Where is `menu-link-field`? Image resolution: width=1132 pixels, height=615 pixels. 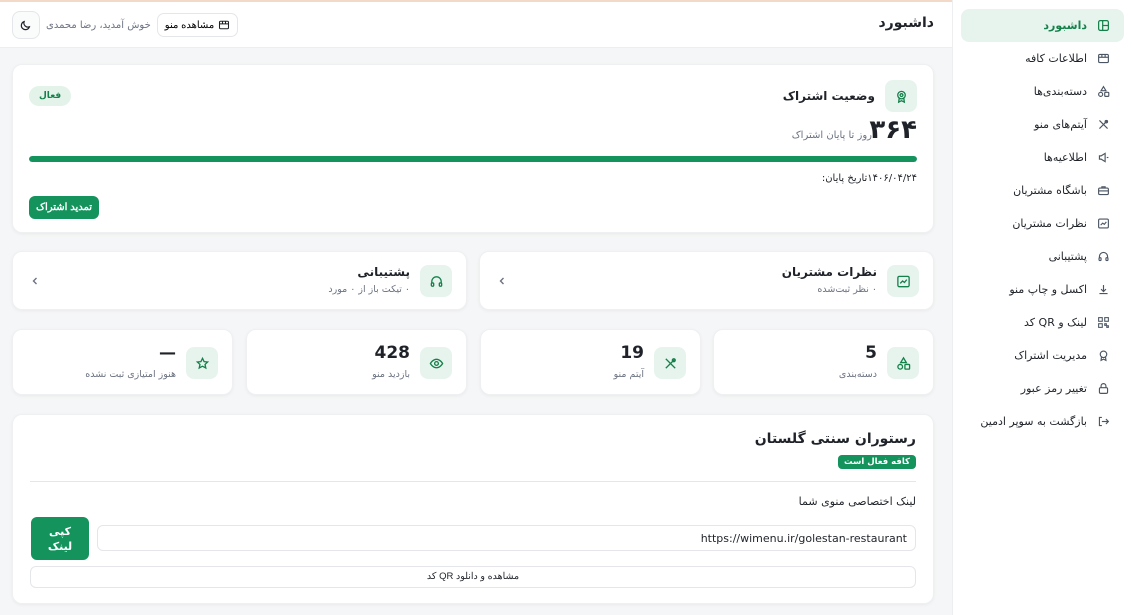
menu-link-field is located at coordinates (506, 538).